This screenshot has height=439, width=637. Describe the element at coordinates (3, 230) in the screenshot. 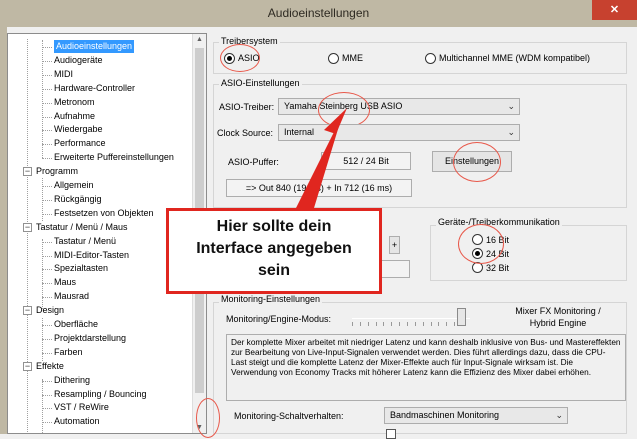

I see `window-frame-left` at that location.